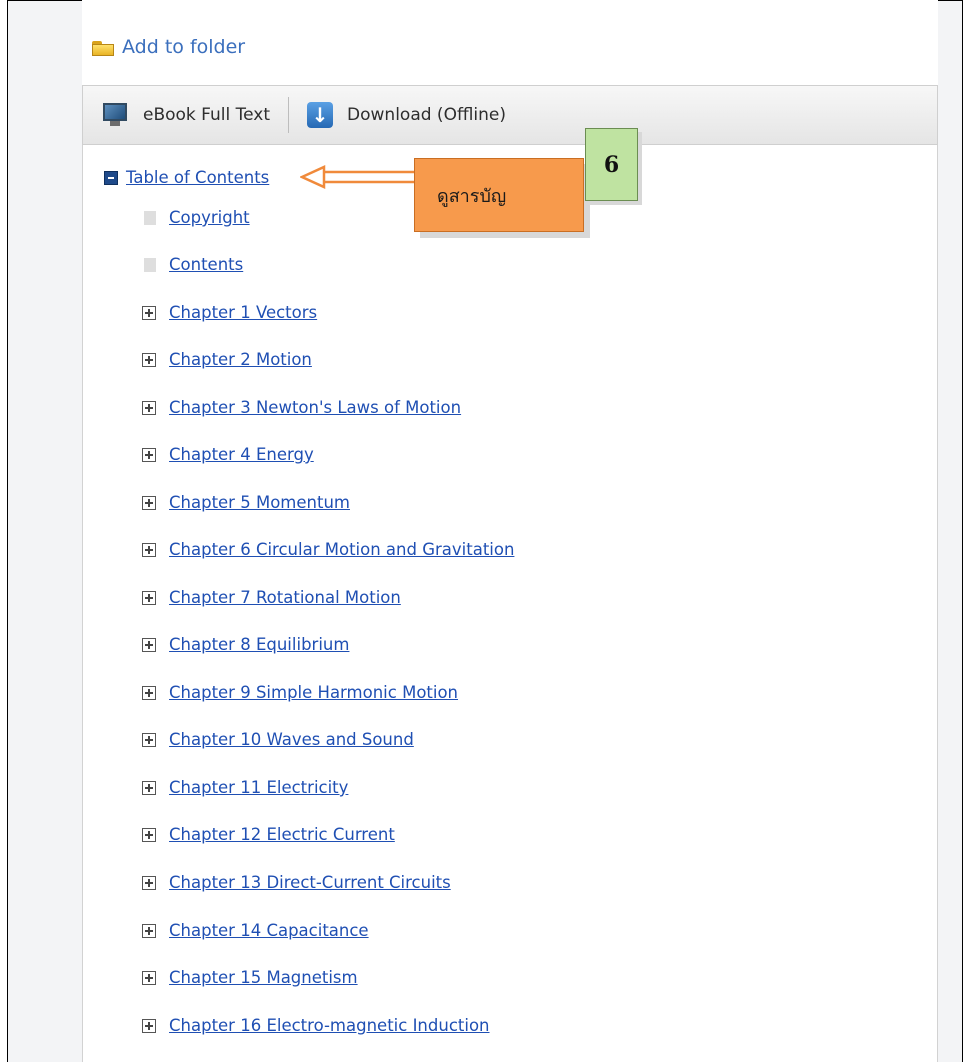  What do you see at coordinates (259, 502) in the screenshot?
I see `chapter-link: Chapter 5 Momentum` at bounding box center [259, 502].